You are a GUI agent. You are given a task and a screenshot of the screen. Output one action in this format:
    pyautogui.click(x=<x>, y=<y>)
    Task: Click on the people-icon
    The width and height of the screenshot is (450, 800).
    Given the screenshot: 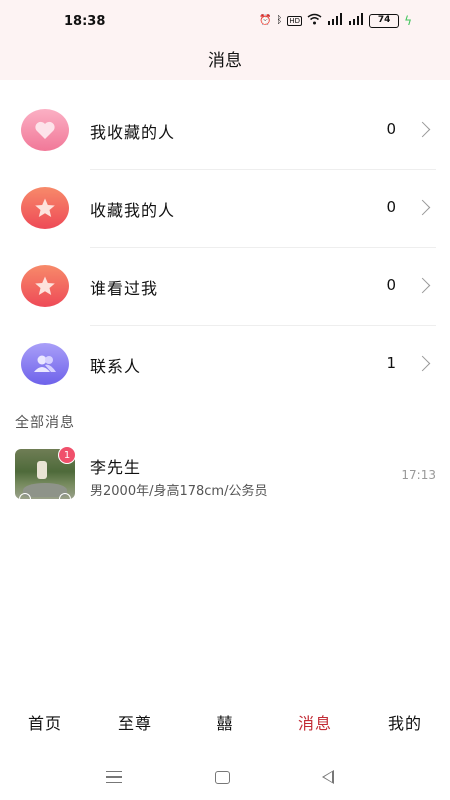 What is the action you would take?
    pyautogui.click(x=45, y=364)
    